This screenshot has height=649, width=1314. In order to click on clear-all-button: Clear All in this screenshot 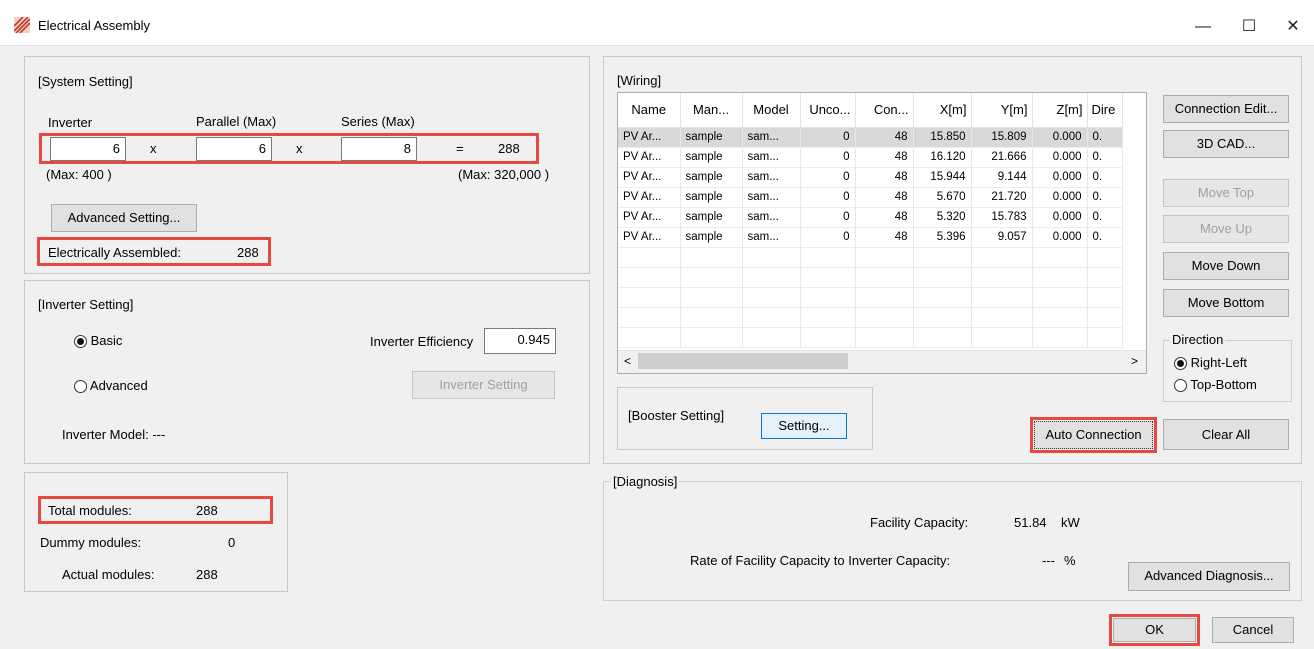, I will do `click(1226, 434)`.